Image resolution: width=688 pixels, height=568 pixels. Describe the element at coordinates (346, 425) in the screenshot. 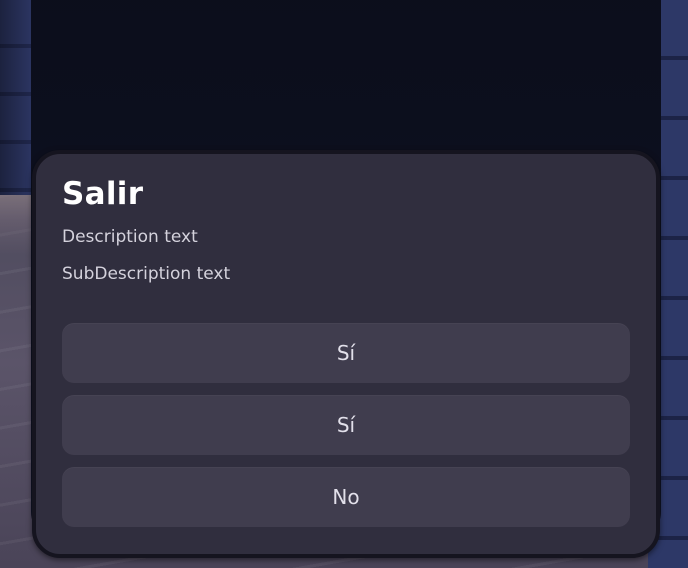

I see `yes-button-secondary: Sí` at that location.